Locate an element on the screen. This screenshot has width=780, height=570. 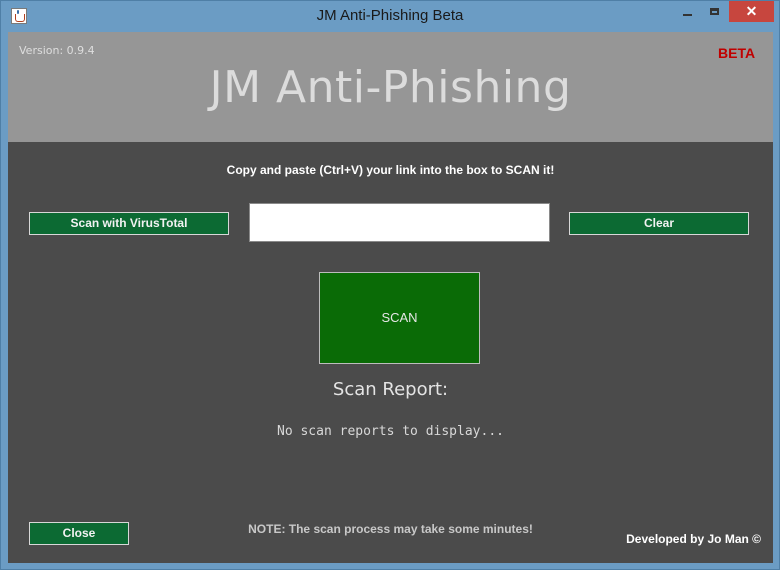
url-input is located at coordinates (399, 222).